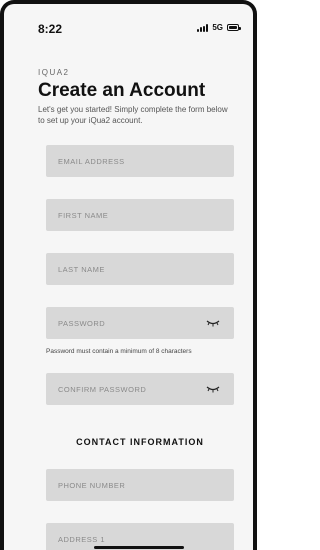  I want to click on first-name-placeholder: FIRST NAME, so click(83, 215).